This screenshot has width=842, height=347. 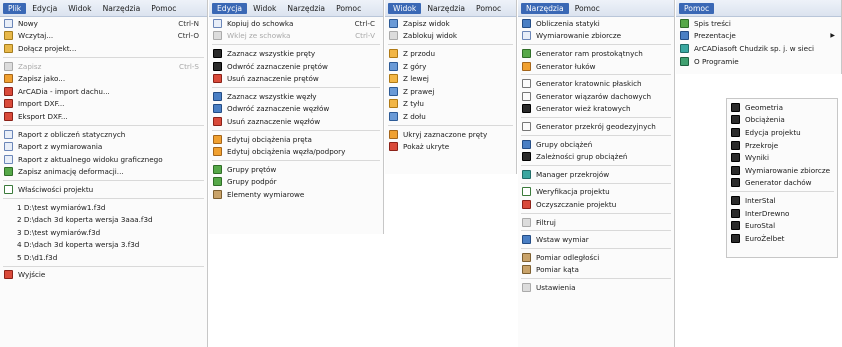 I want to click on menu-item-z-prawej: Z prawej, so click(x=450, y=91).